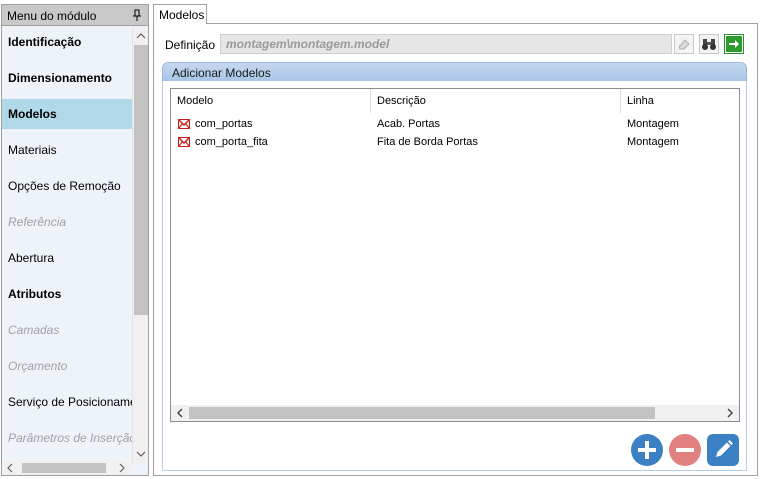  I want to click on scroll-up-icon, so click(141, 36).